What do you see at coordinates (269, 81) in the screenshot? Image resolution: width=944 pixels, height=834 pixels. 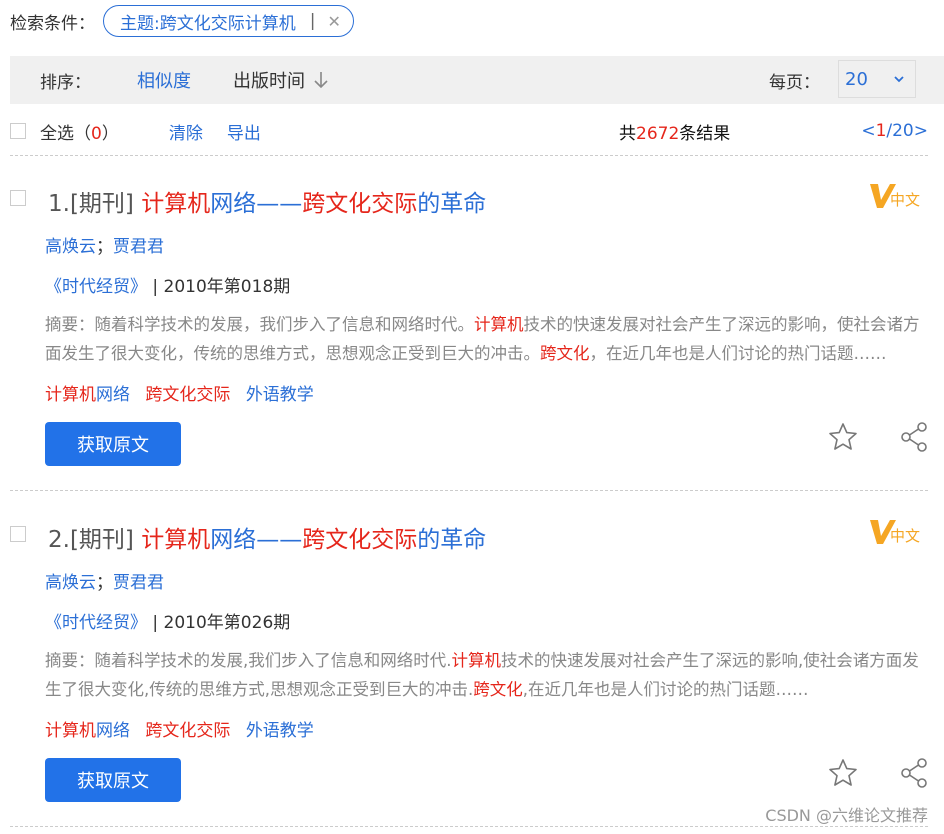 I see `sort-by-publish-time-label: 出版时间` at bounding box center [269, 81].